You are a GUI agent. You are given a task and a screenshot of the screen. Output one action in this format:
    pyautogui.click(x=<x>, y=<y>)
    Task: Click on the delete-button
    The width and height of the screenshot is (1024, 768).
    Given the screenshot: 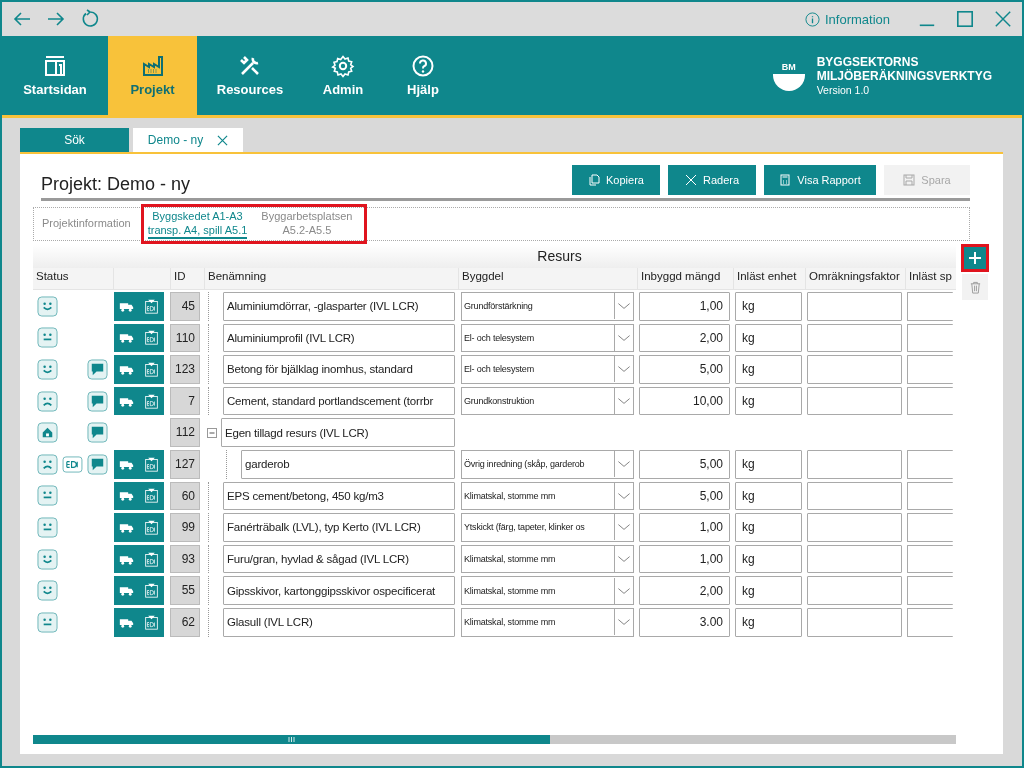 What is the action you would take?
    pyautogui.click(x=975, y=287)
    